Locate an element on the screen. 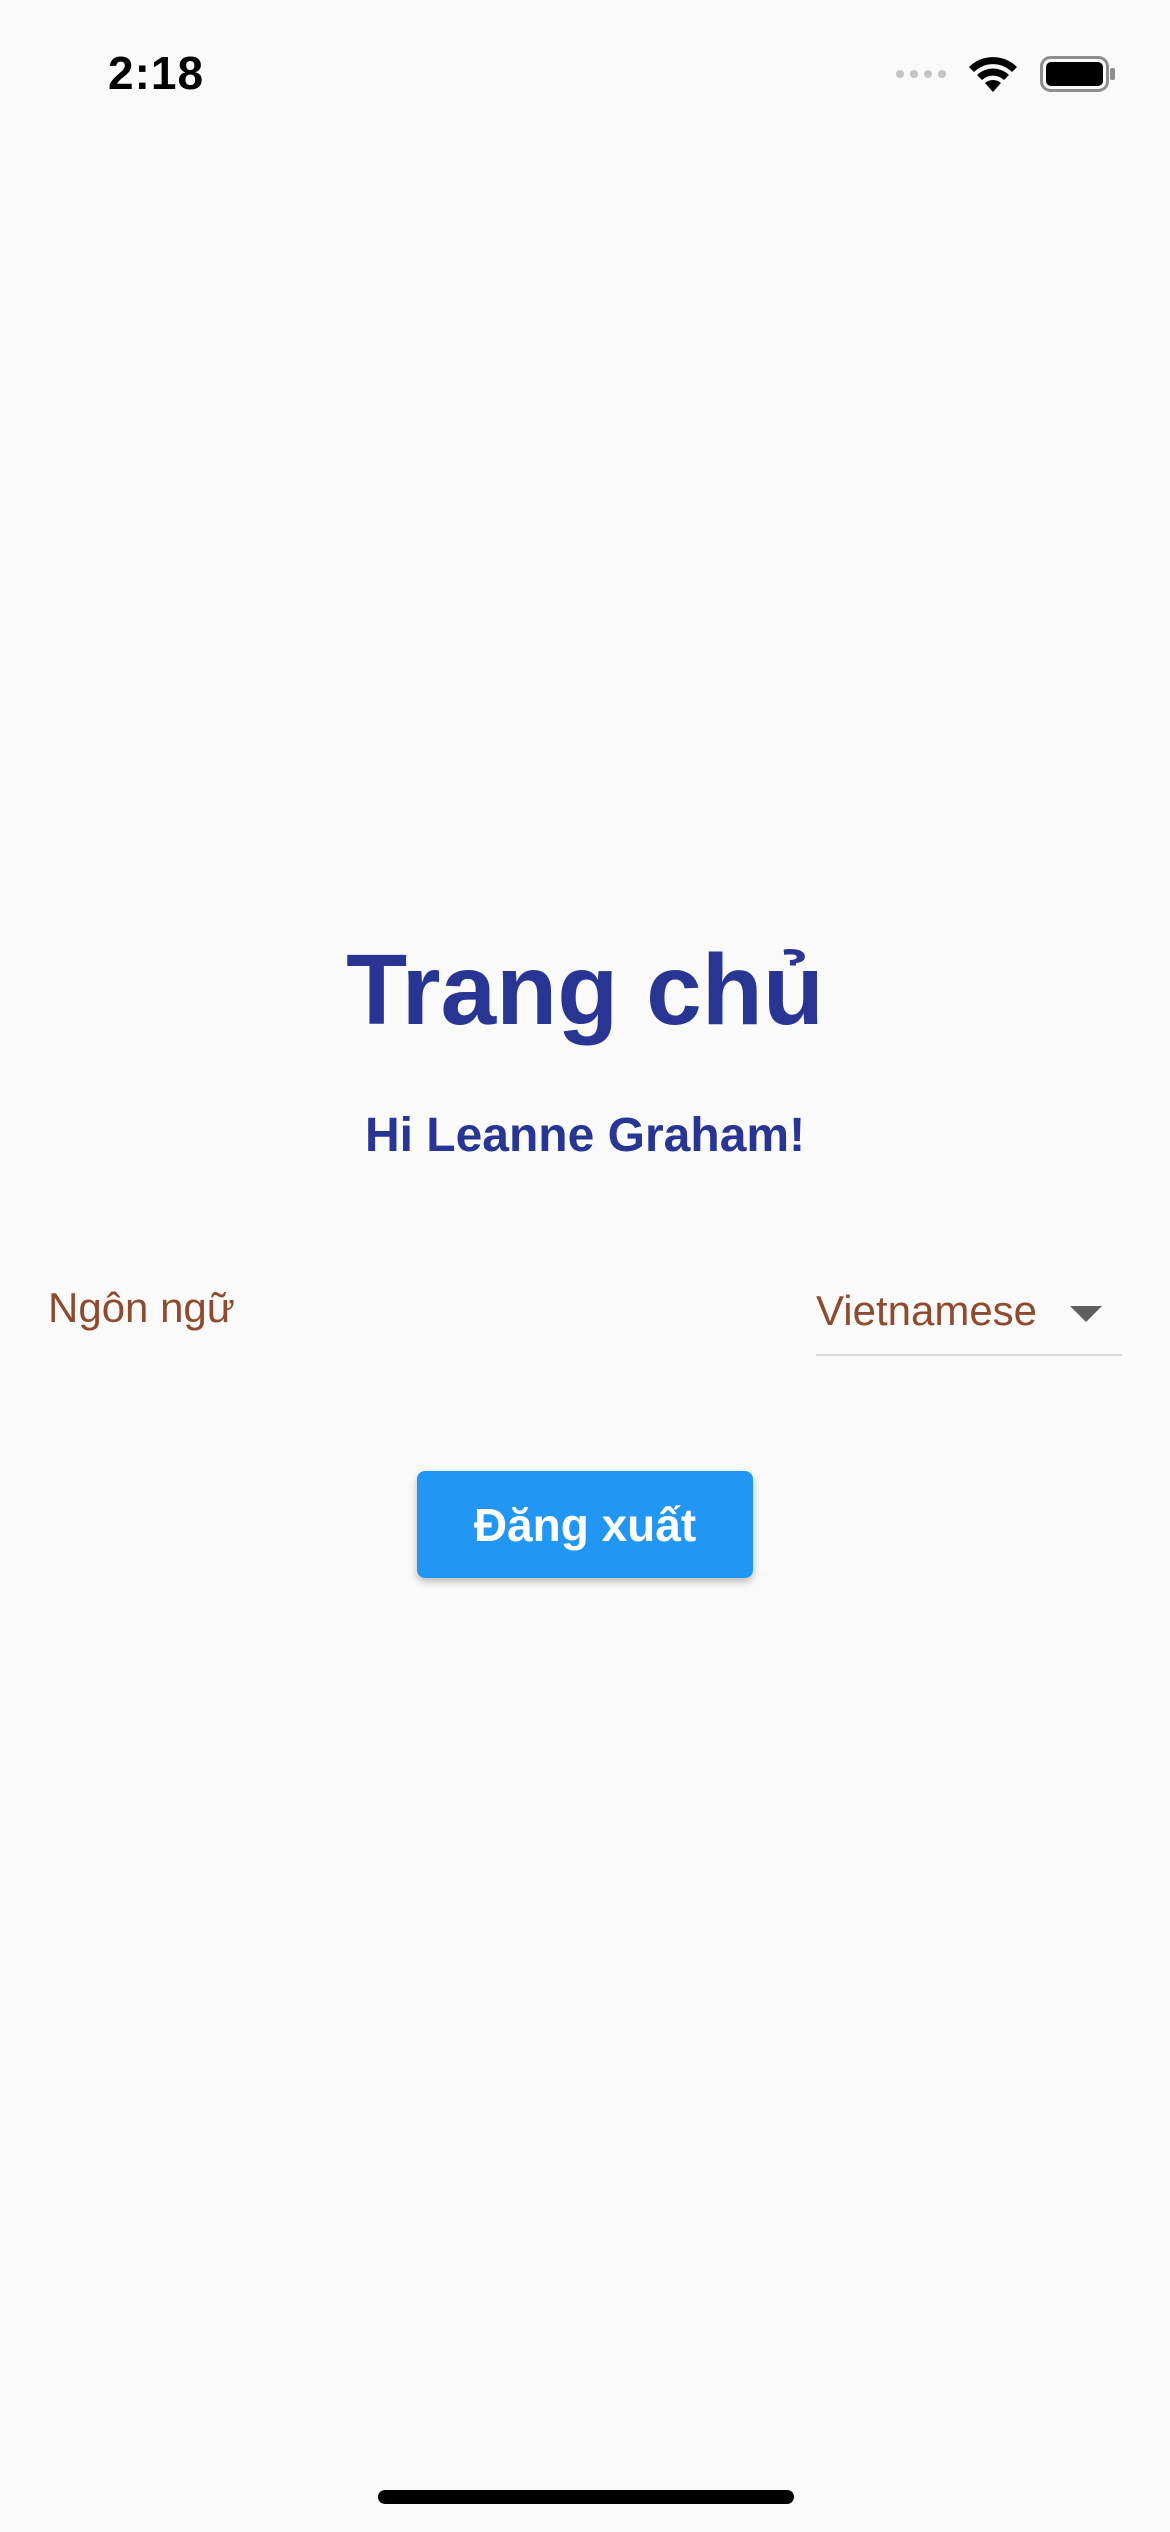 Image resolution: width=1170 pixels, height=2532 pixels. page-title: Trang chủ is located at coordinates (585, 990).